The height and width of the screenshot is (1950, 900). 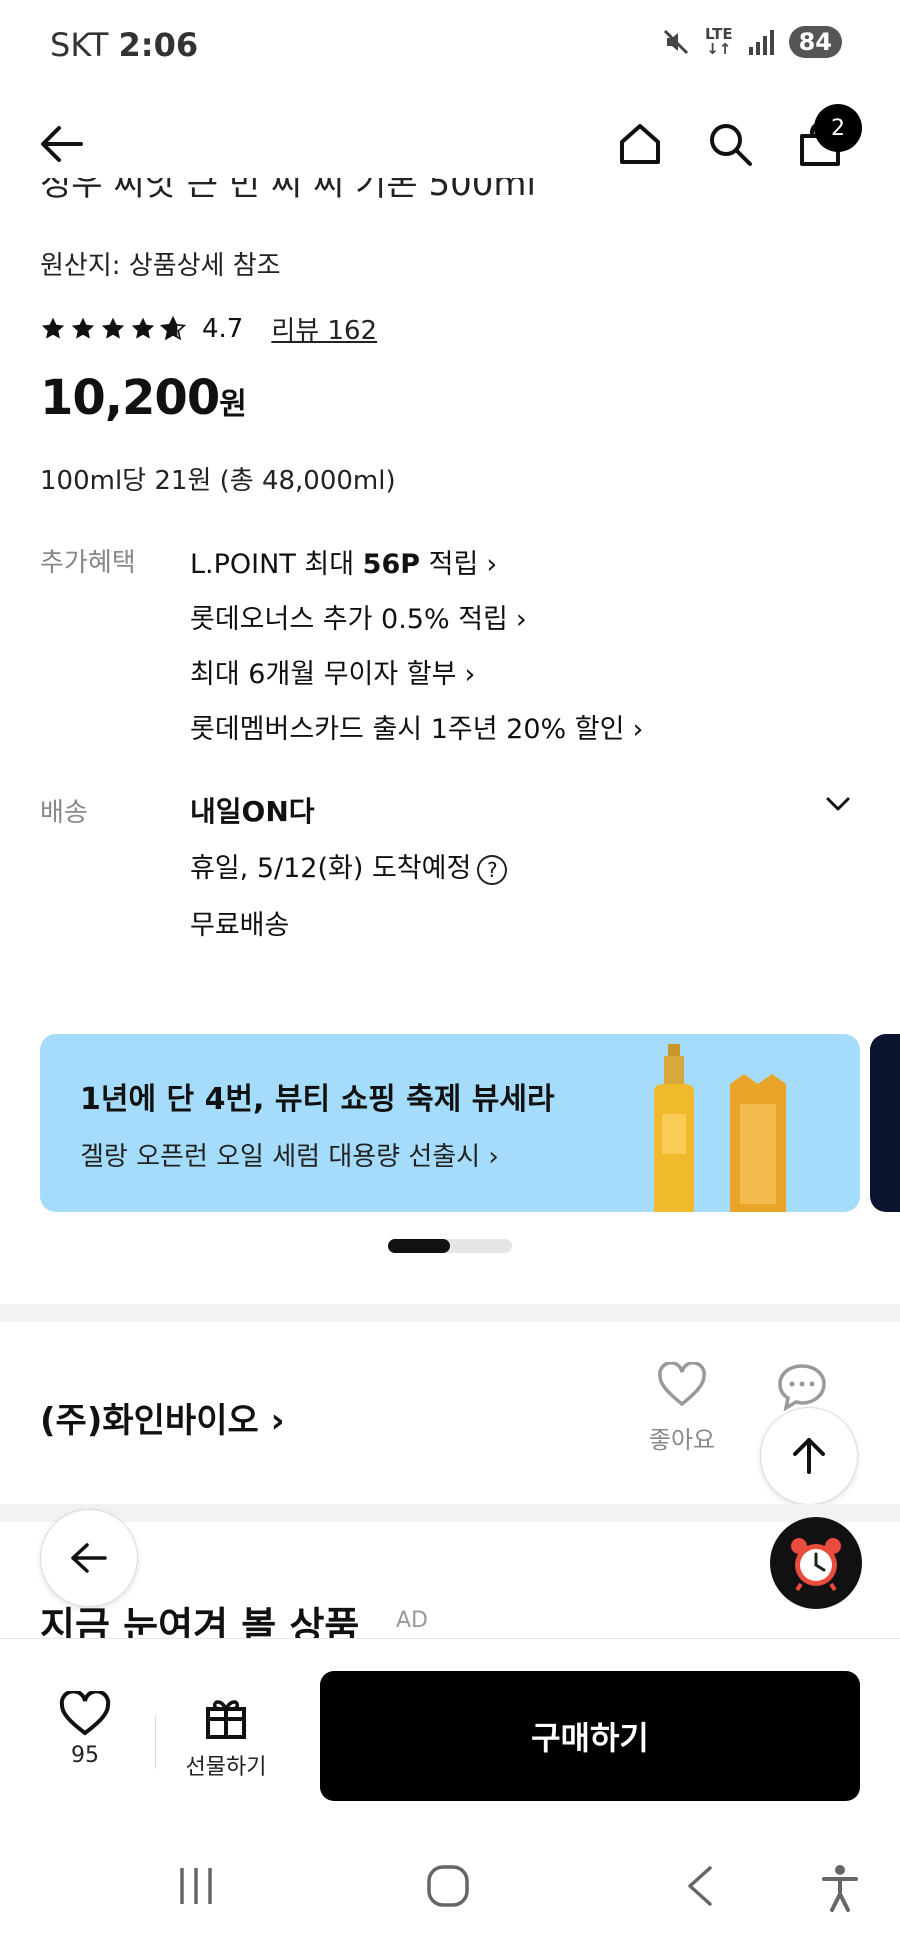 What do you see at coordinates (412, 1620) in the screenshot?
I see `ad-tag: AD` at bounding box center [412, 1620].